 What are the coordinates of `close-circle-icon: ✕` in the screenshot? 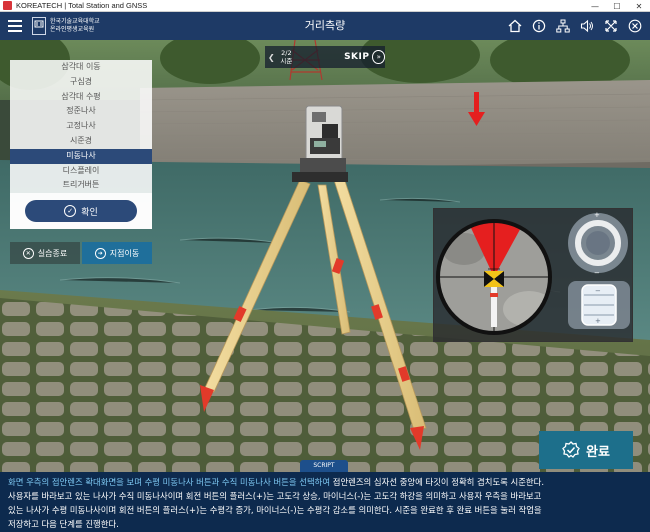 It's located at (28, 253).